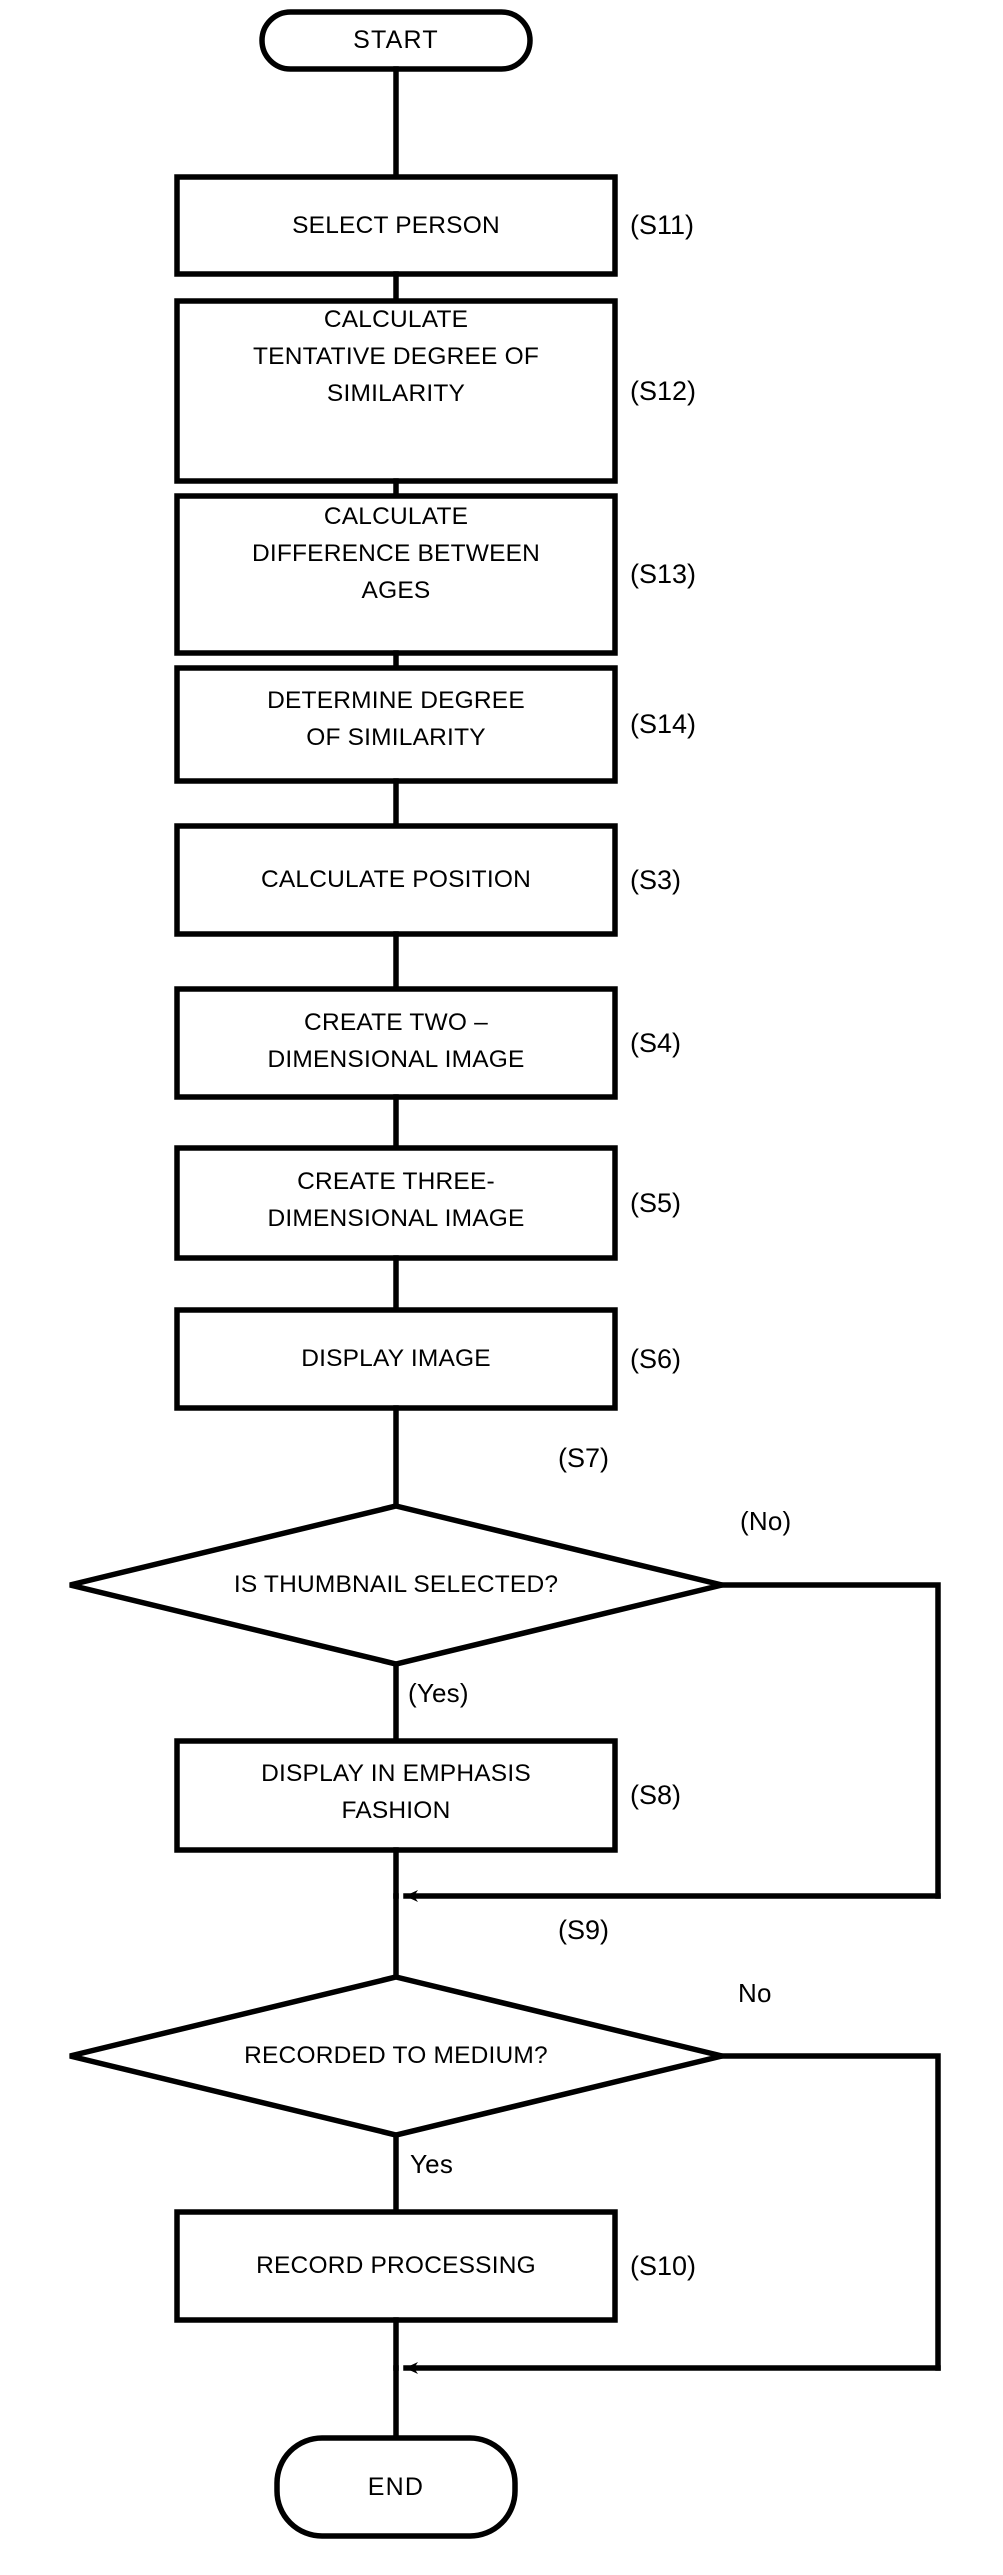  What do you see at coordinates (663, 390) in the screenshot?
I see `s12-step-tag: (S12)` at bounding box center [663, 390].